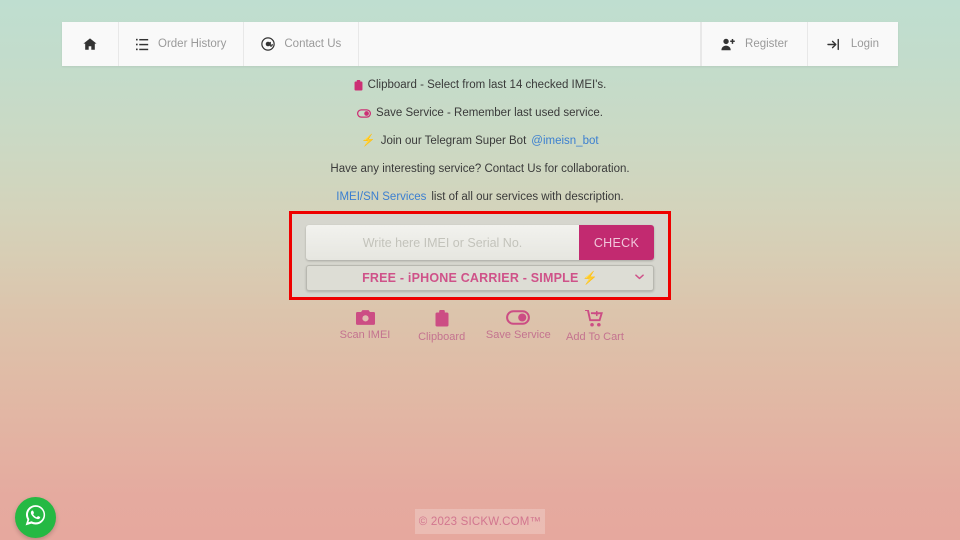 The width and height of the screenshot is (960, 540). I want to click on action-label-scan-imei: Scan IMEI, so click(365, 335).